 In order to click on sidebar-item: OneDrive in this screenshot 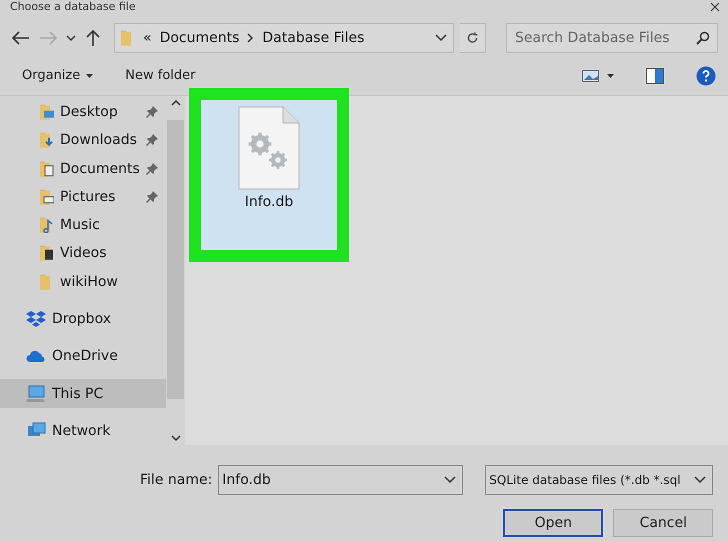, I will do `click(83, 356)`.